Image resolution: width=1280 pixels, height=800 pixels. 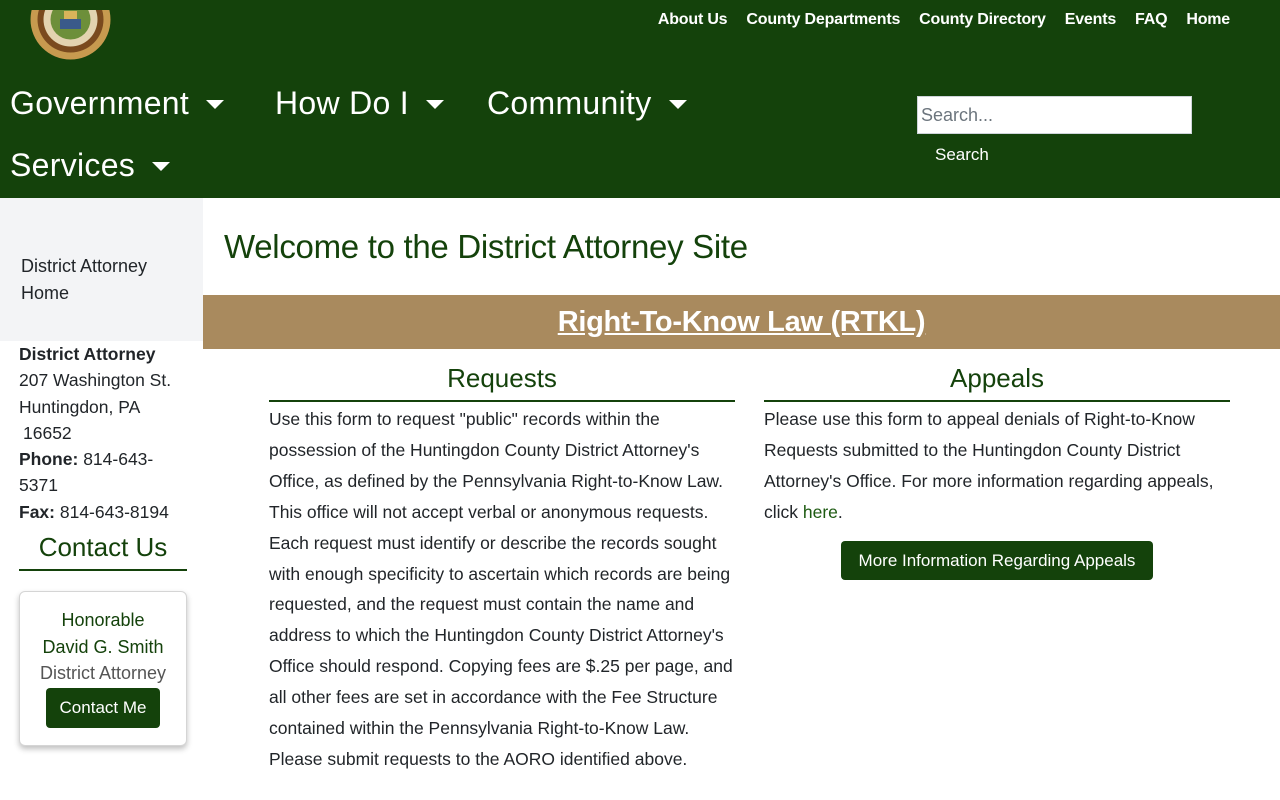 What do you see at coordinates (1090, 20) in the screenshot?
I see `events-link: Events` at bounding box center [1090, 20].